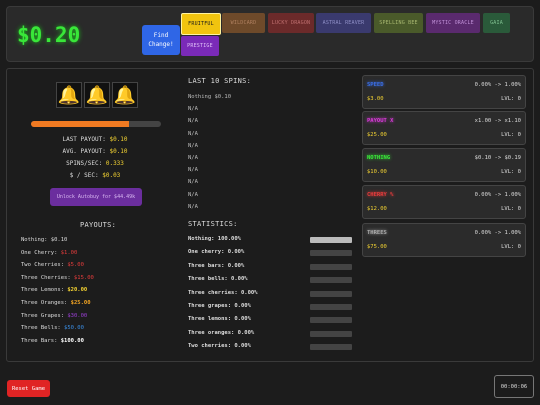  I want to click on slot-reels: 🔔 🔔 🔔, so click(97, 95).